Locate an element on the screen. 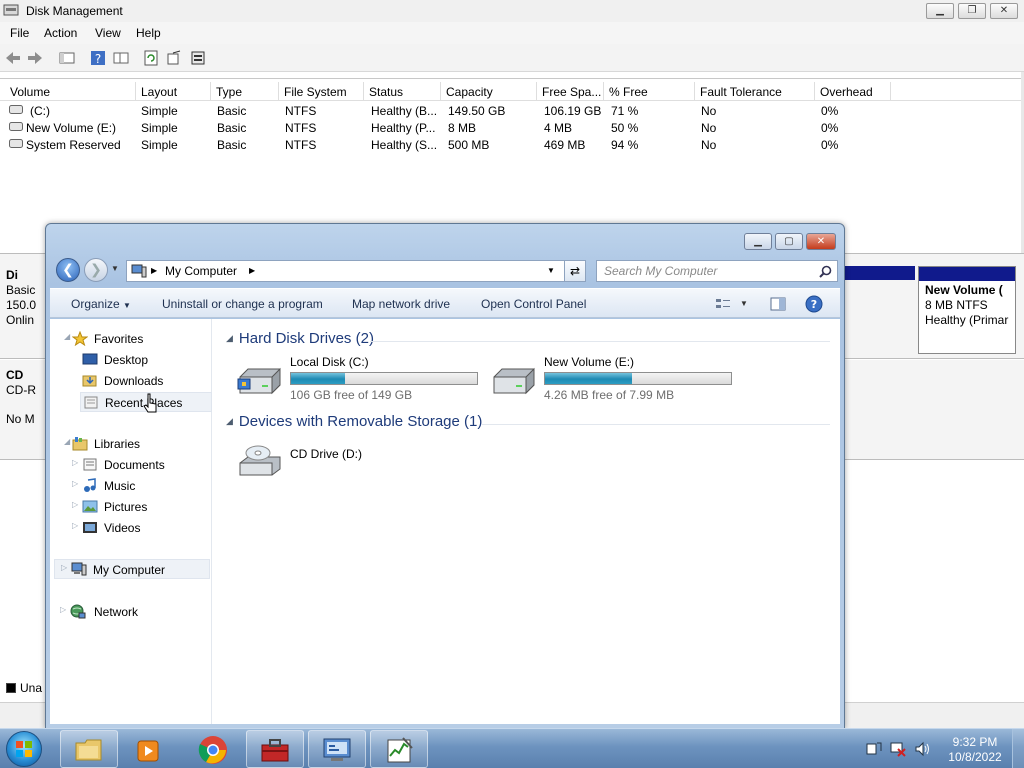  console-tree-icon is located at coordinates (67, 58).